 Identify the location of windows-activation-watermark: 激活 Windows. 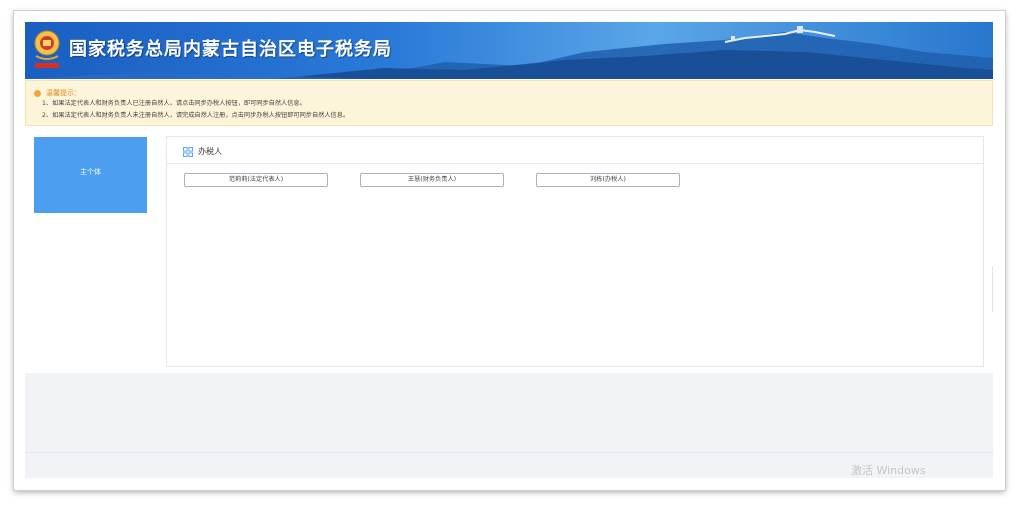
(888, 470).